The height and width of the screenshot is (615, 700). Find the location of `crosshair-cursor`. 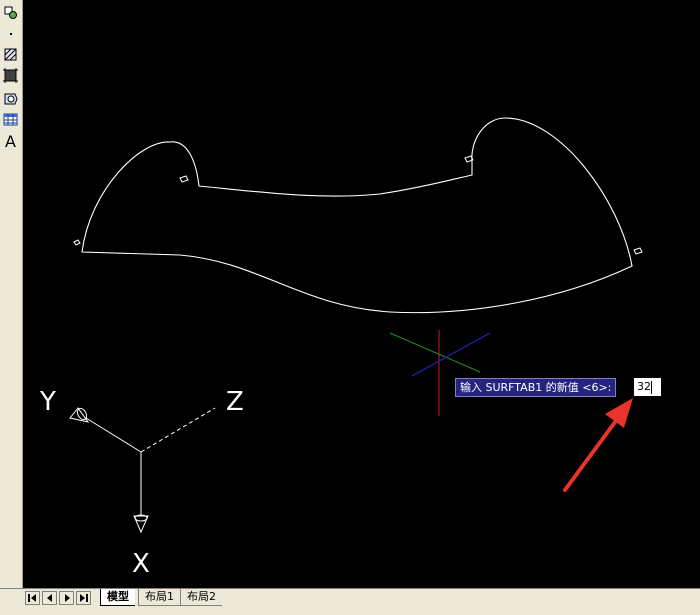

crosshair-cursor is located at coordinates (440, 373).